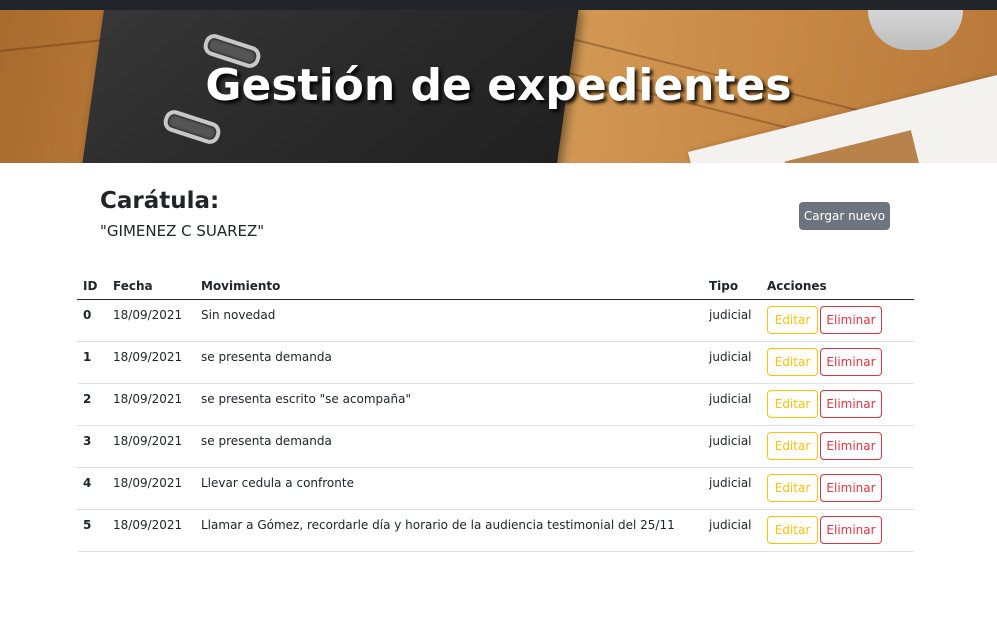 The width and height of the screenshot is (997, 620). What do you see at coordinates (844, 216) in the screenshot?
I see `cargar-nuevo-button: Cargar nuevo` at bounding box center [844, 216].